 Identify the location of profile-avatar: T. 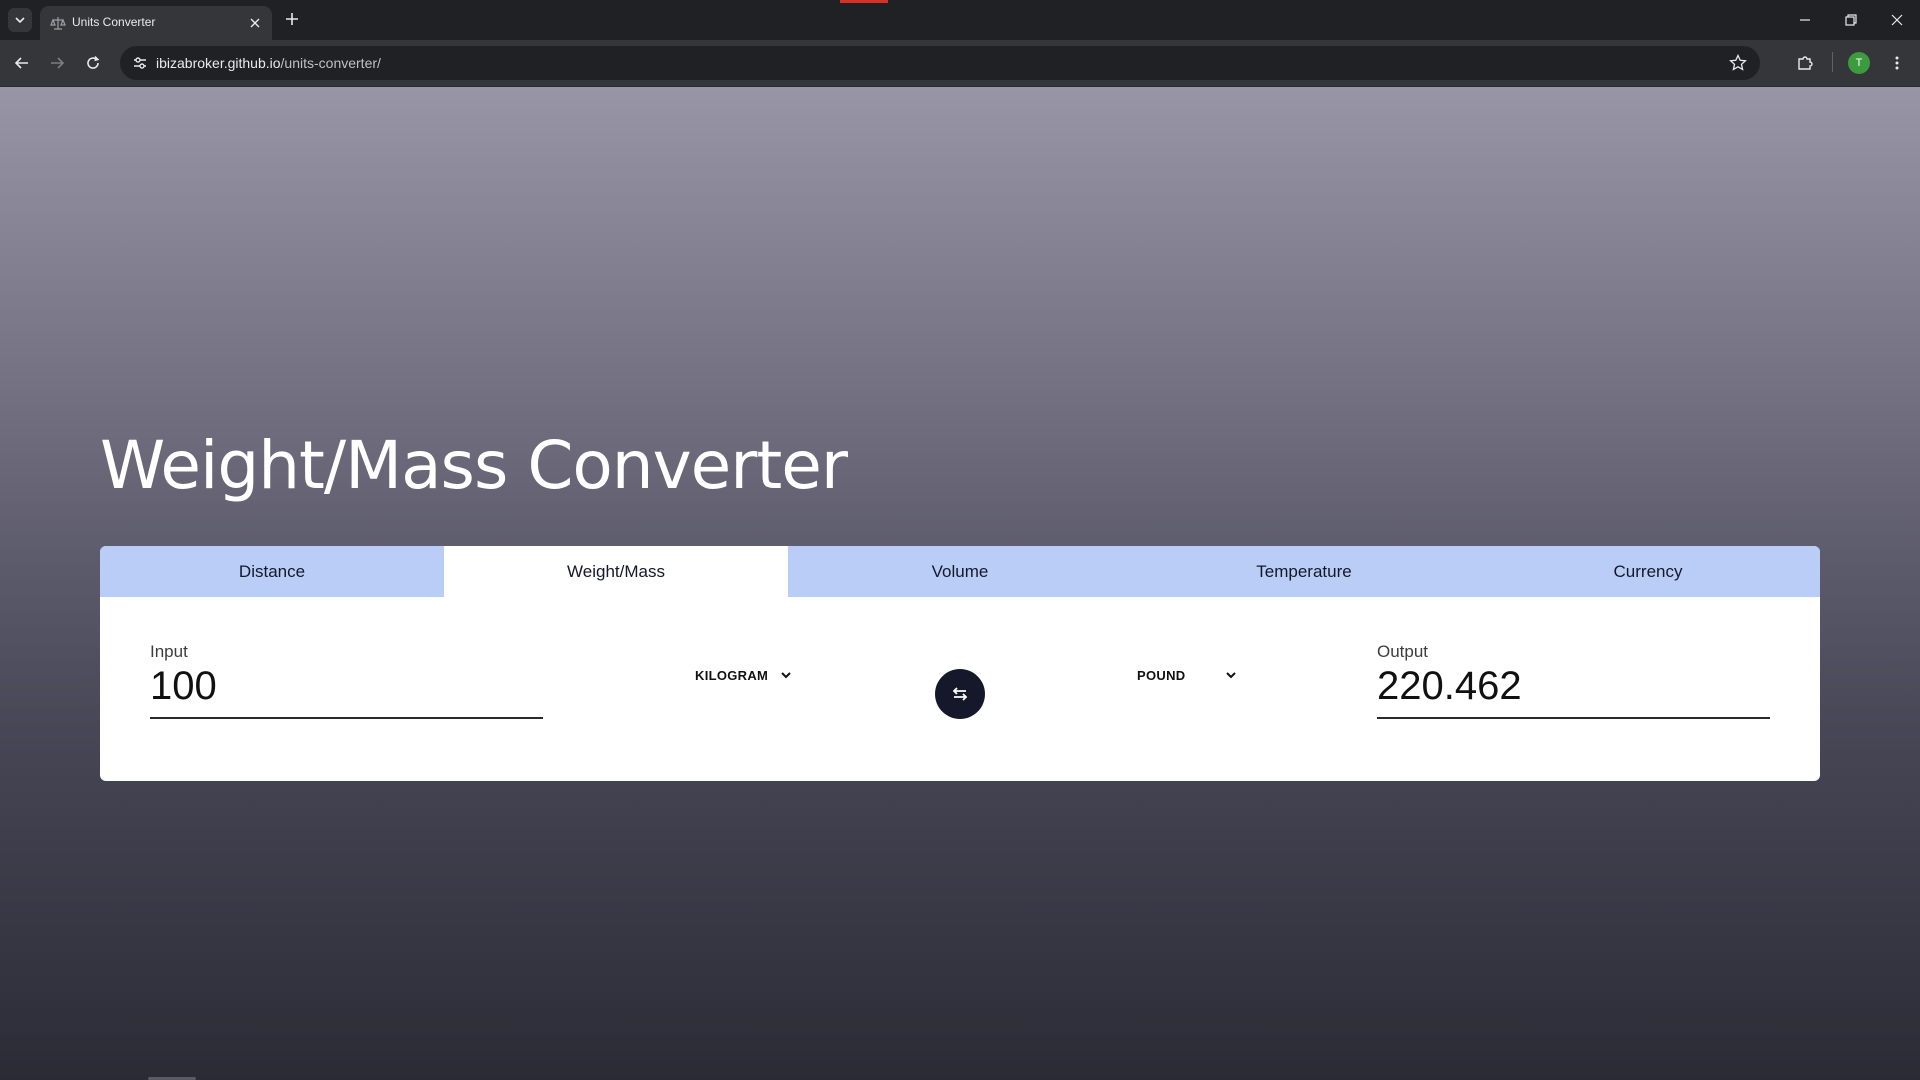
(1859, 63).